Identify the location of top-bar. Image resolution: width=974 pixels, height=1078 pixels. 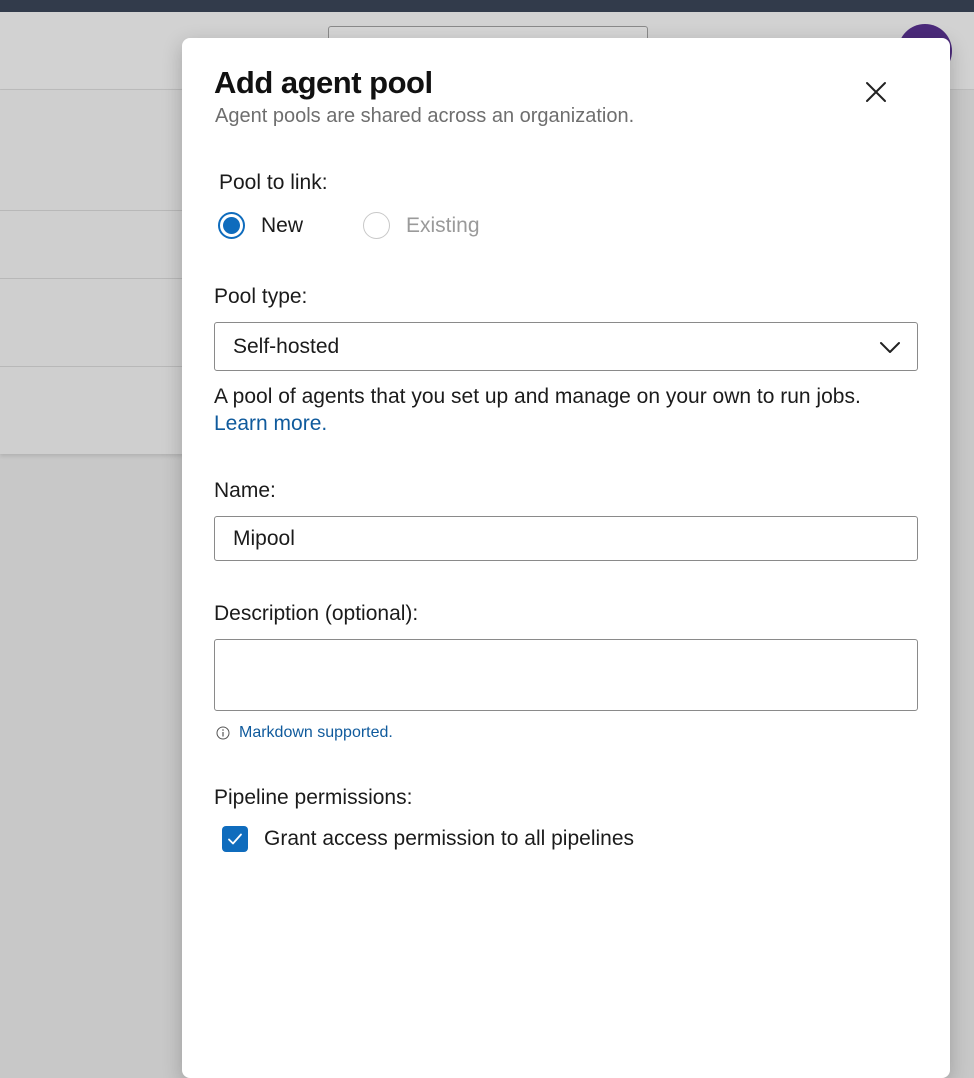
(487, 6).